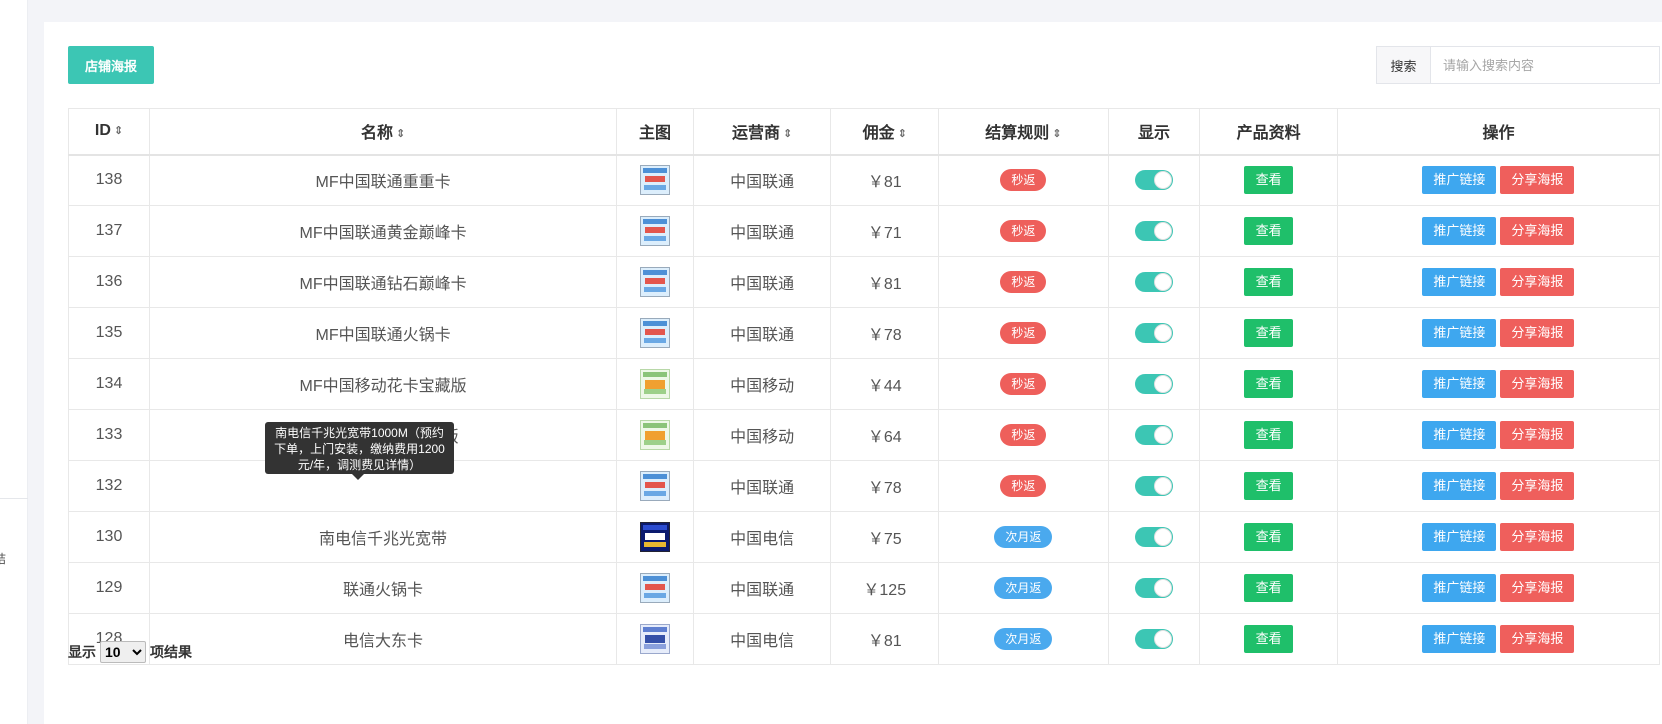 This screenshot has height=724, width=1662. I want to click on table-row: 138 MF中国联通重重卡 中国联通 ￥81 秒返 查看 推广链接 分享海报, so click(864, 180).